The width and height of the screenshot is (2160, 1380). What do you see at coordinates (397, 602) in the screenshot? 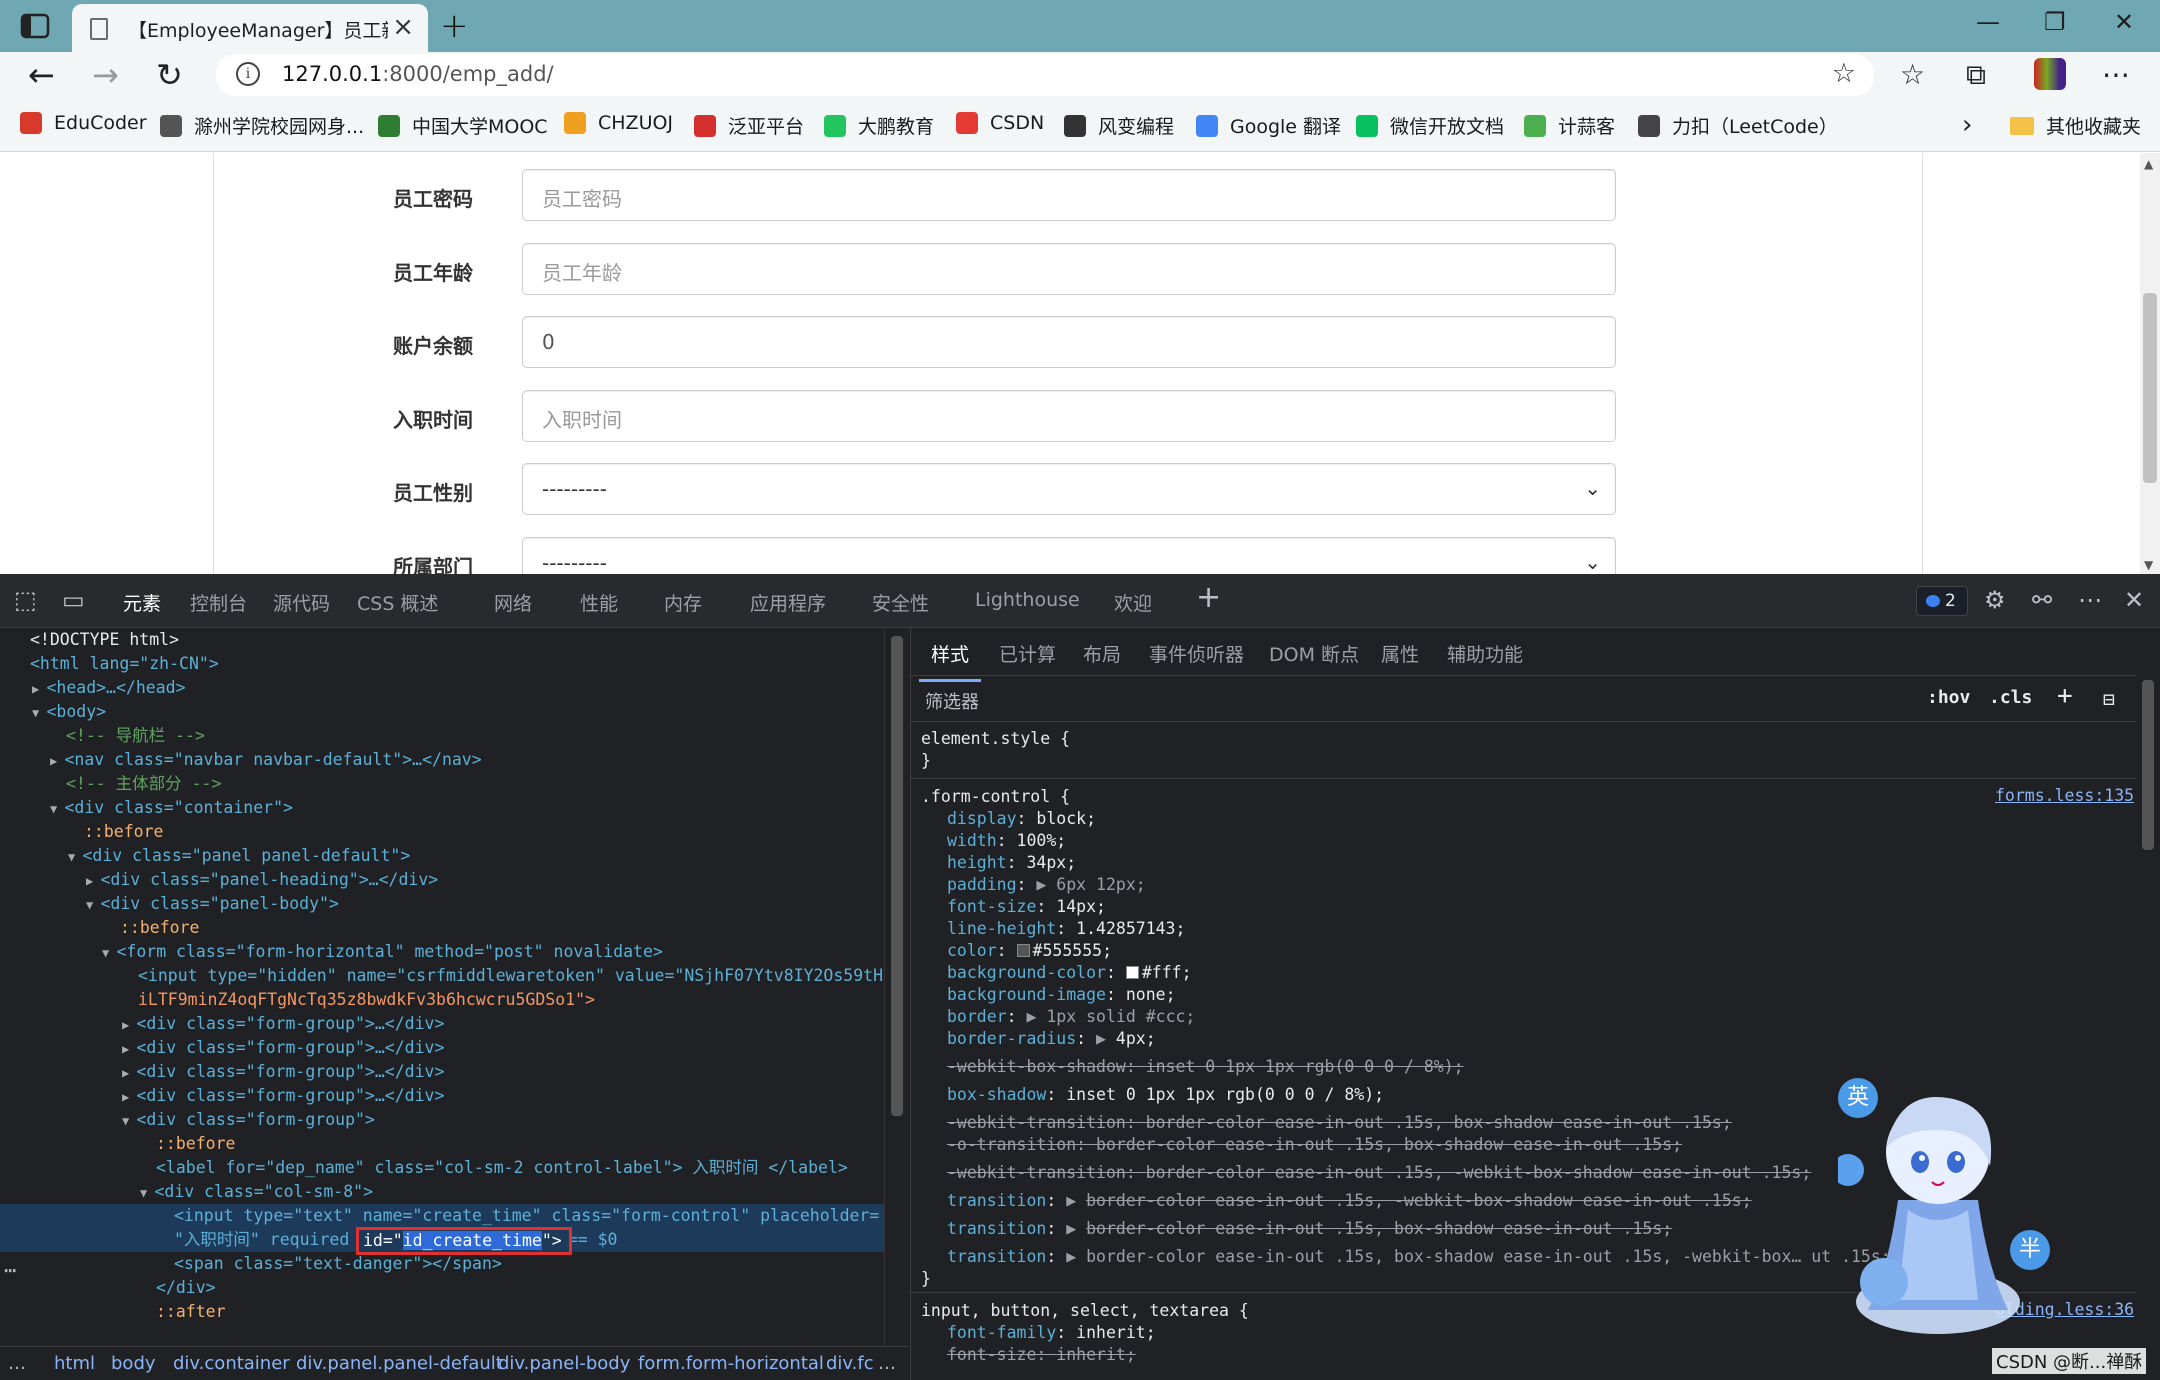
I see `tab-css-overview: CSS 概述` at bounding box center [397, 602].